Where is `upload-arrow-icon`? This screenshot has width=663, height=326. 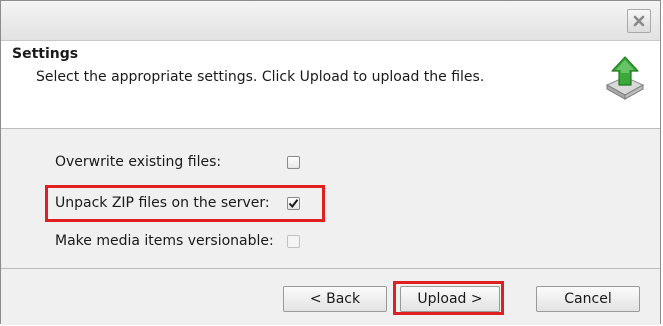 upload-arrow-icon is located at coordinates (625, 78).